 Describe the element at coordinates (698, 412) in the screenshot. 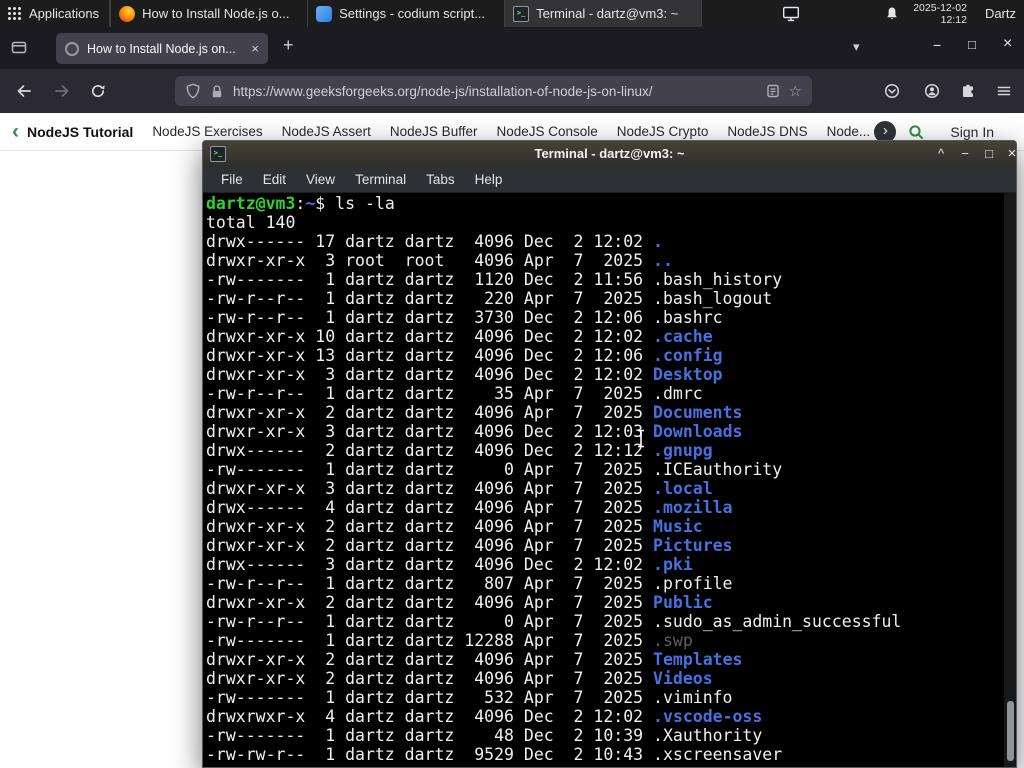

I see `terminal-text-segment: Documents` at that location.